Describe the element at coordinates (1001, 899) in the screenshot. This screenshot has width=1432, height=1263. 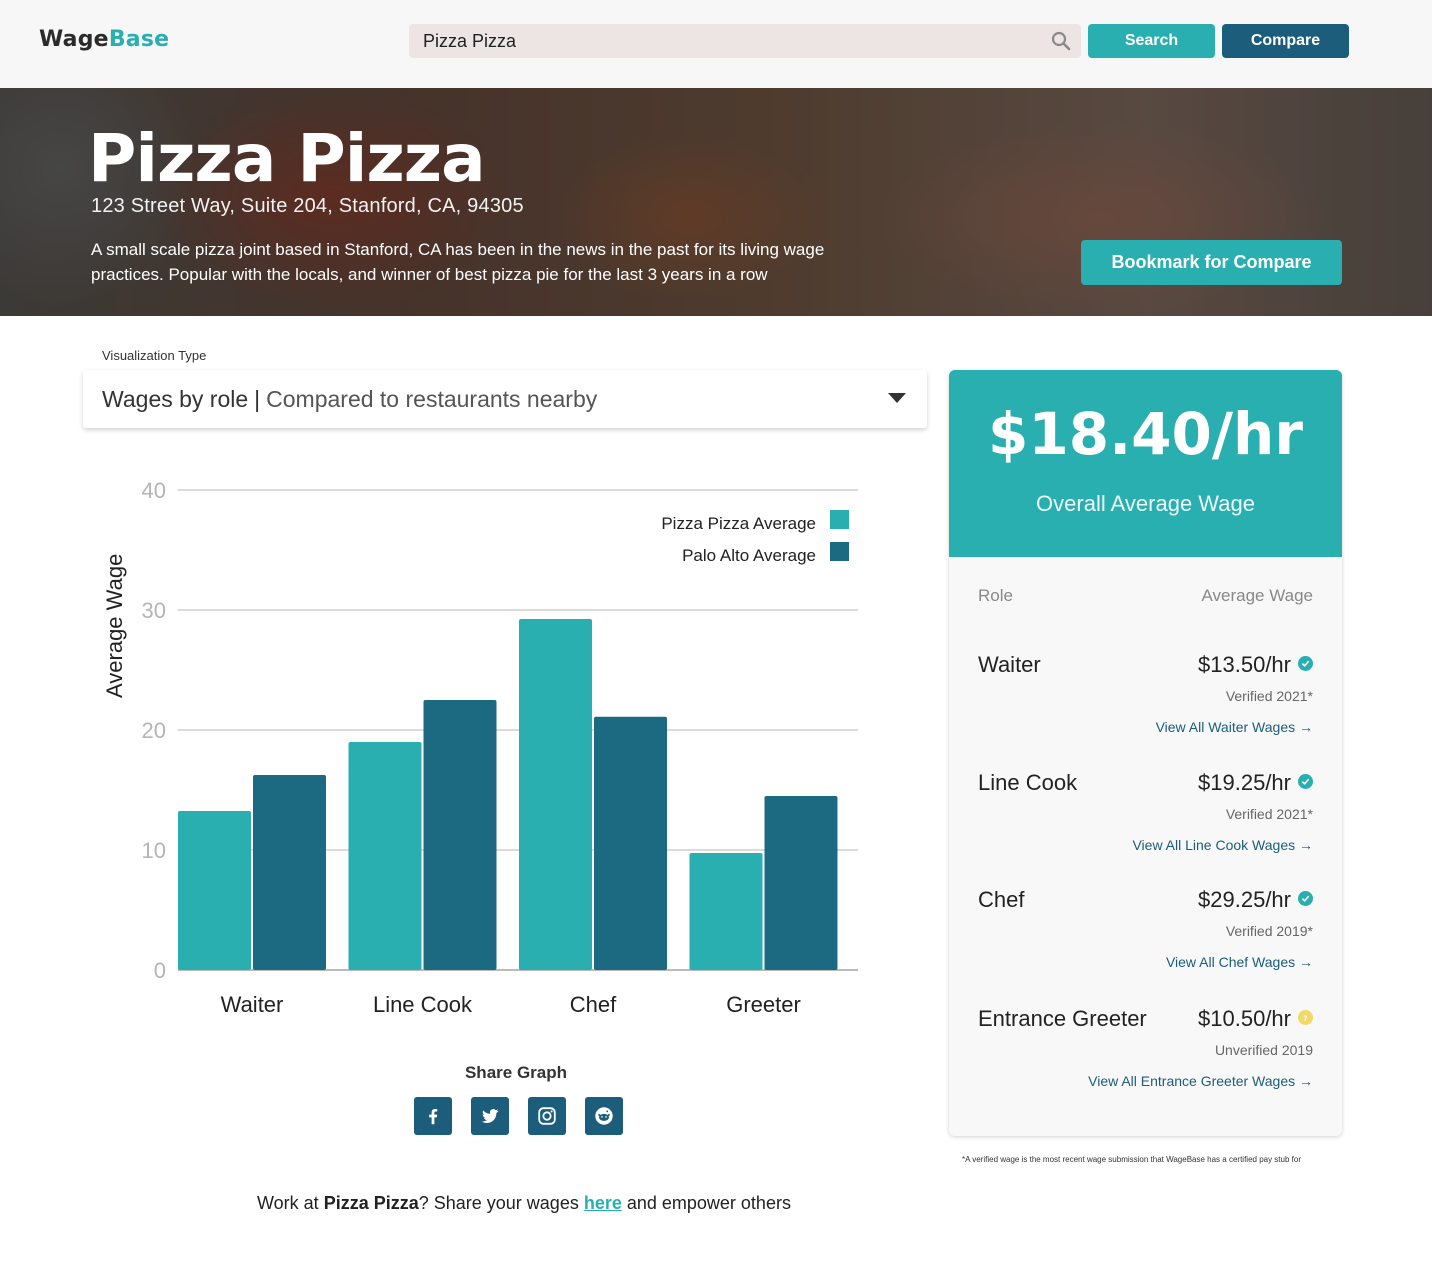
I see `role-name: Chef` at that location.